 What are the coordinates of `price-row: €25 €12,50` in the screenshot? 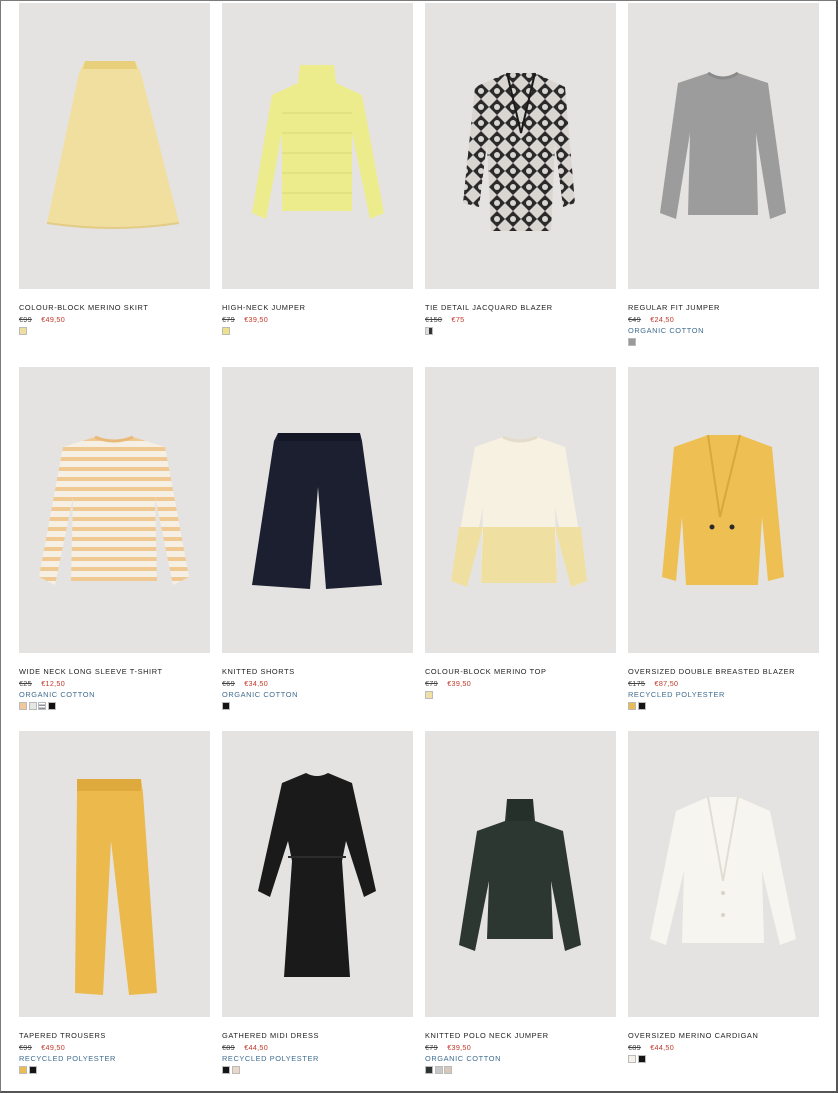 It's located at (114, 683).